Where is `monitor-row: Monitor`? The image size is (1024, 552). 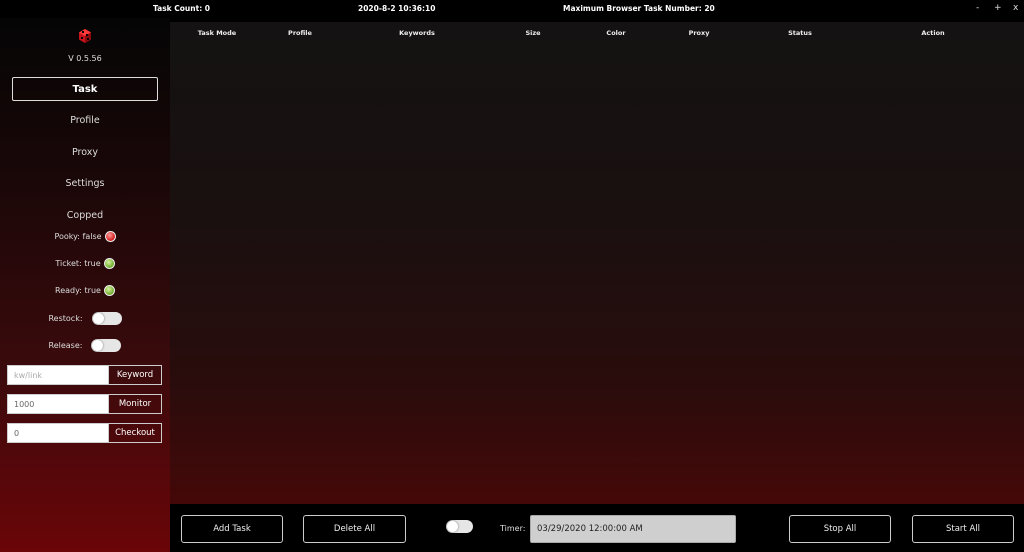
monitor-row: Monitor is located at coordinates (84, 404).